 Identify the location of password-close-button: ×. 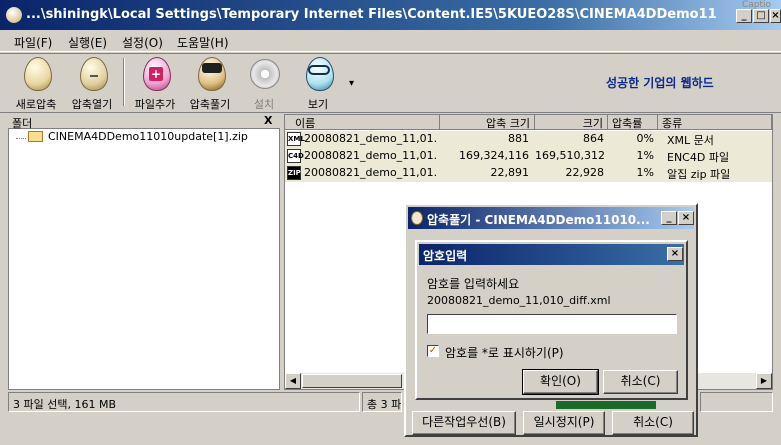
(675, 254).